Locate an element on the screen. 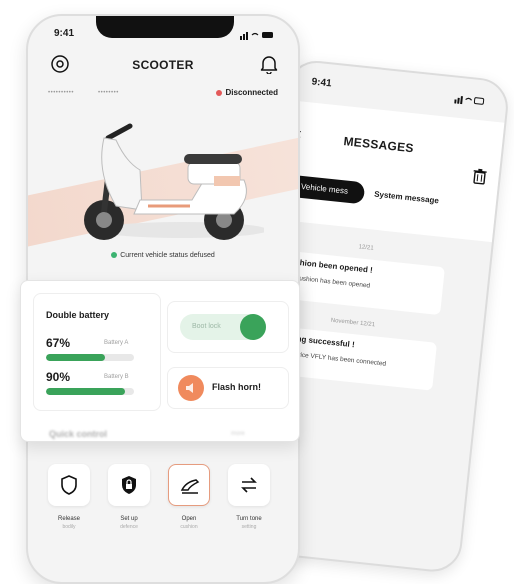 This screenshot has width=514, height=584. shield-icon is located at coordinates (69, 485).